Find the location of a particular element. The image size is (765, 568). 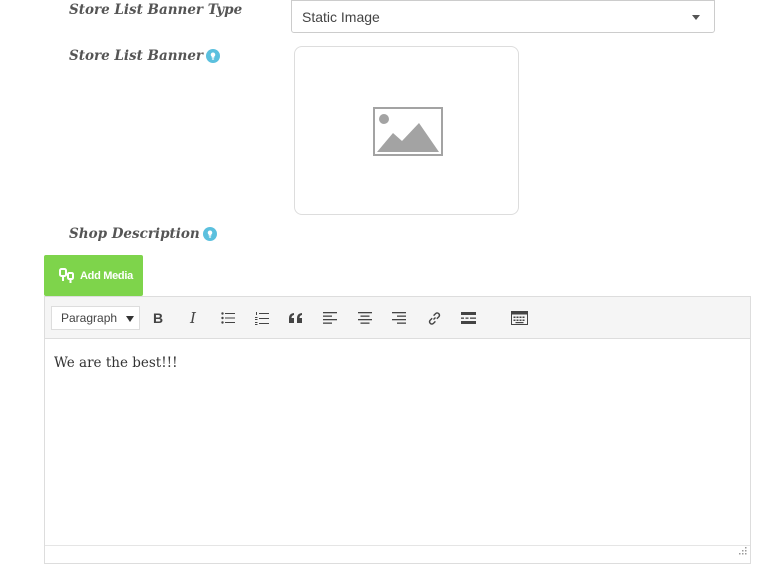

editor-content: We are the best!!! is located at coordinates (116, 363).